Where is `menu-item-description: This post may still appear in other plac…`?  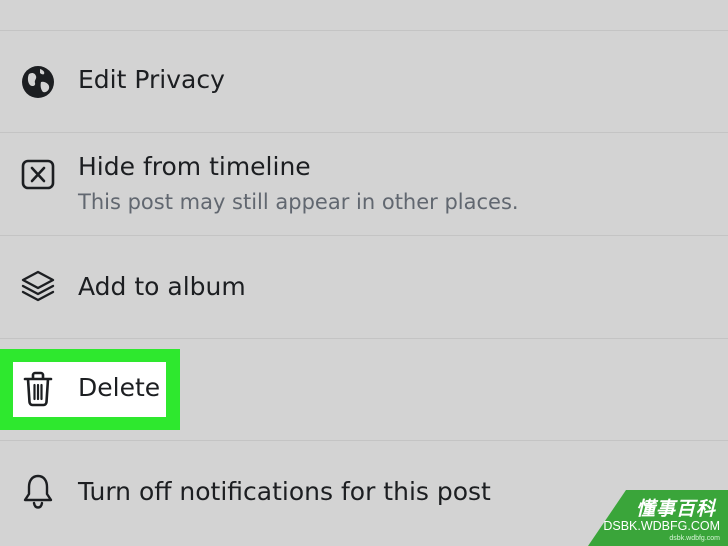
menu-item-description: This post may still appear in other plac… is located at coordinates (298, 202).